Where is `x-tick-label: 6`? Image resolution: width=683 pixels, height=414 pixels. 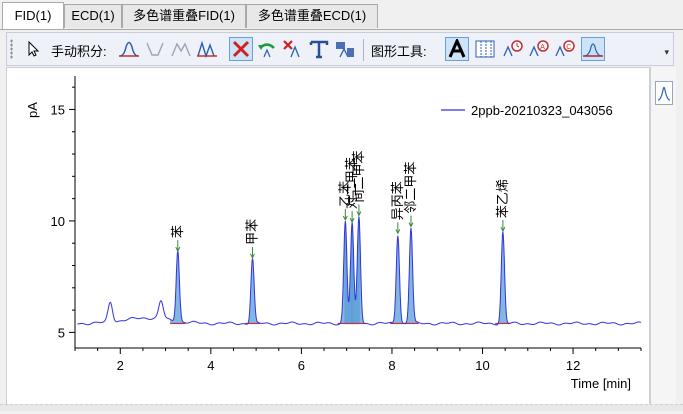
x-tick-label: 6 is located at coordinates (301, 365).